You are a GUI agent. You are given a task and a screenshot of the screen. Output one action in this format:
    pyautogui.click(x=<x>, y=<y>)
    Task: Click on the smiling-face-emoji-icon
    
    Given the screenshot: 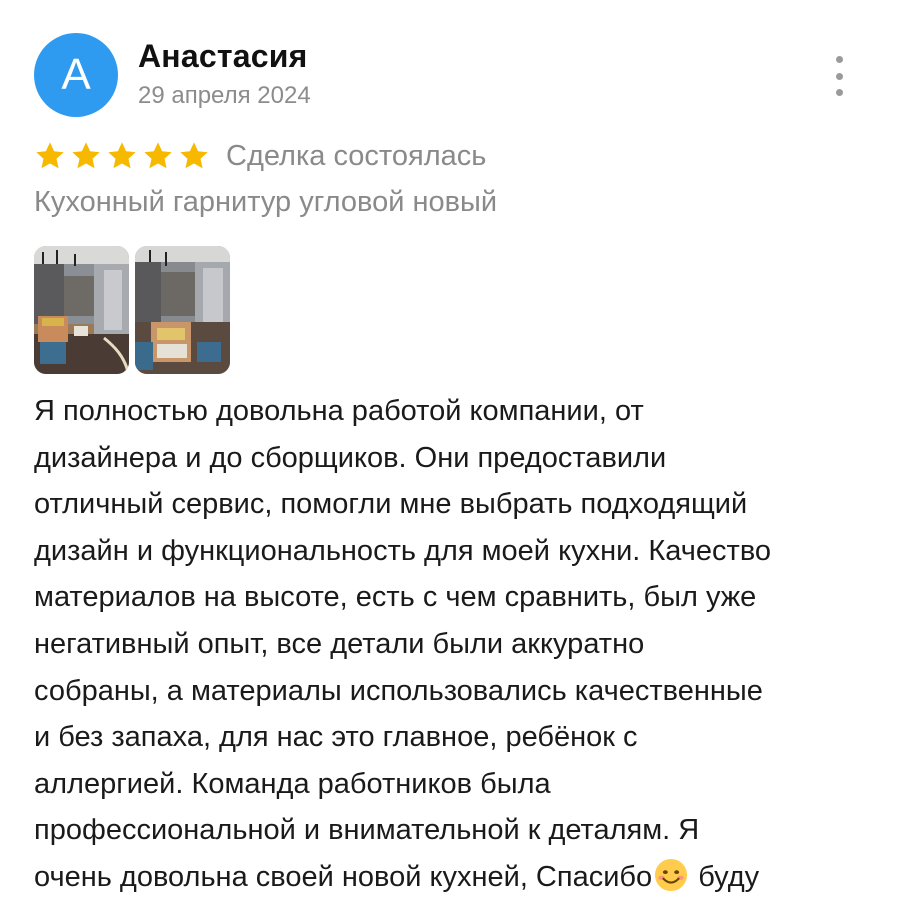 What is the action you would take?
    pyautogui.click(x=671, y=874)
    